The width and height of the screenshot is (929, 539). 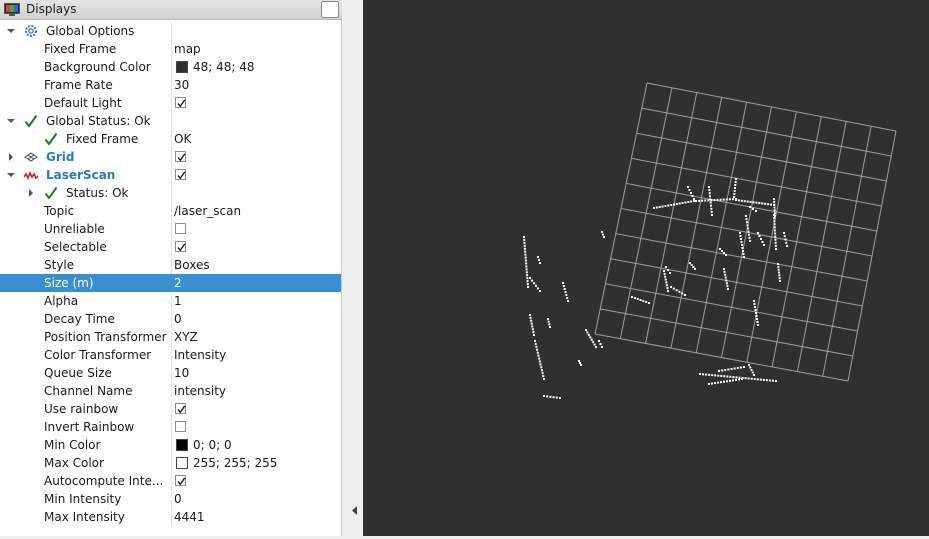 What do you see at coordinates (85, 517) in the screenshot?
I see `property-name-cell: Max Intensity` at bounding box center [85, 517].